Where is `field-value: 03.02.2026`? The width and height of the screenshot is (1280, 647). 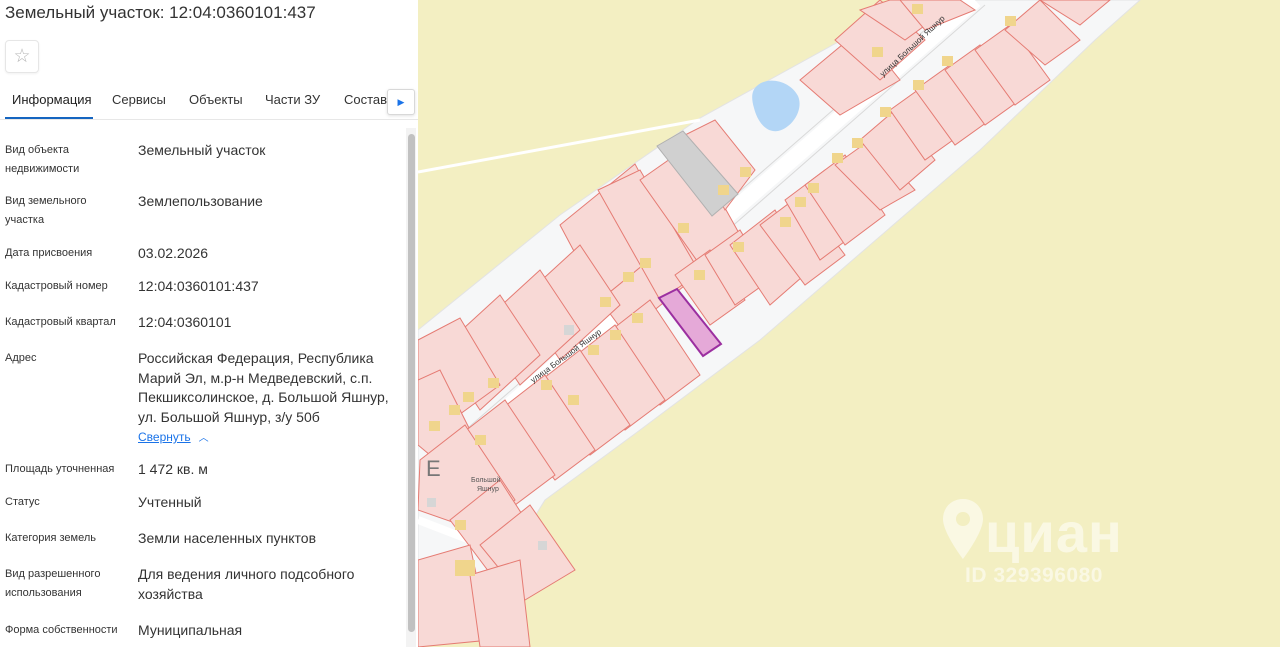
field-value: 03.02.2026 is located at coordinates (173, 253).